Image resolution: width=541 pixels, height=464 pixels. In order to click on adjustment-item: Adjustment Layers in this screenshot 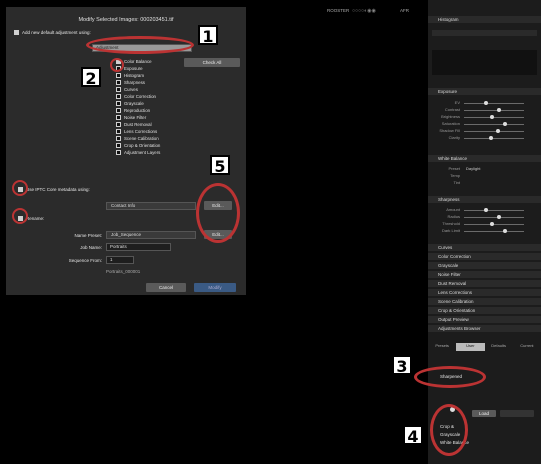, I will do `click(138, 152)`.